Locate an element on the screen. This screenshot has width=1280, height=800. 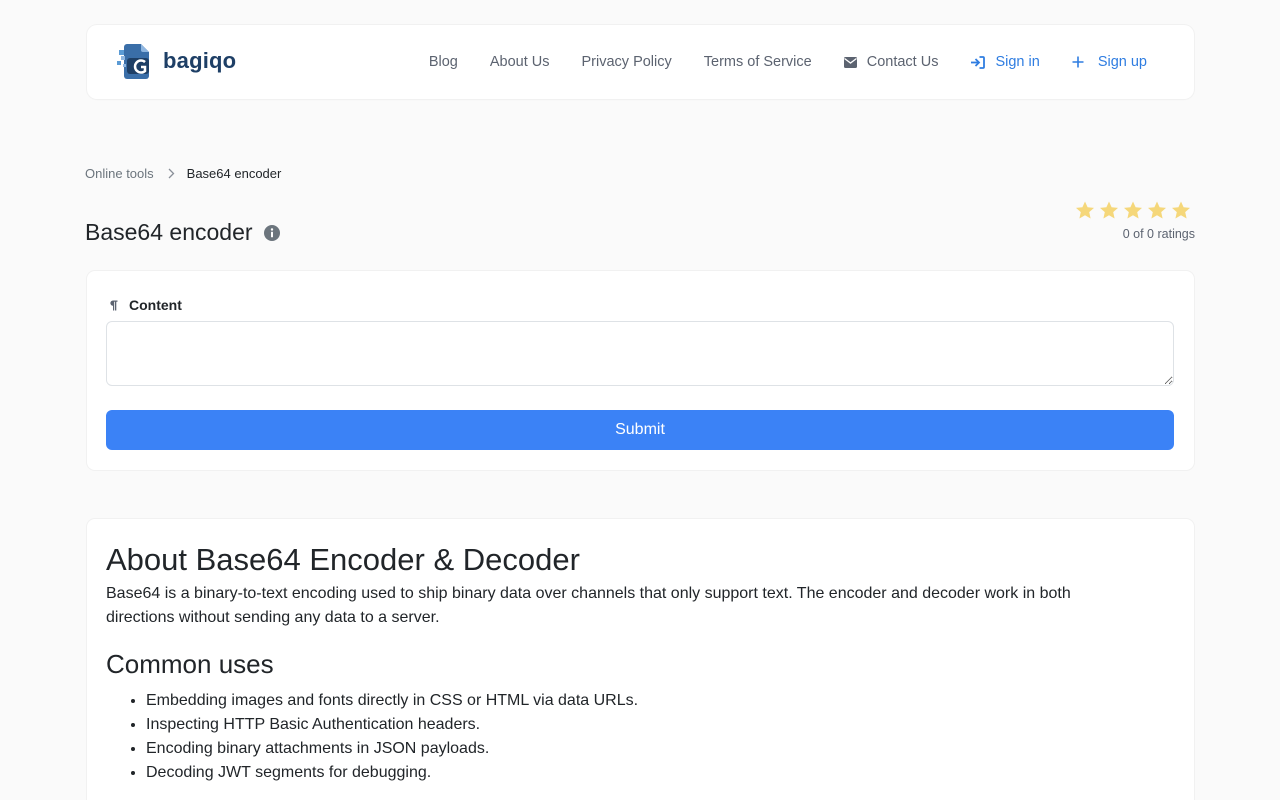
about-heading: About Base64 Encoder & Decoder is located at coordinates (343, 559).